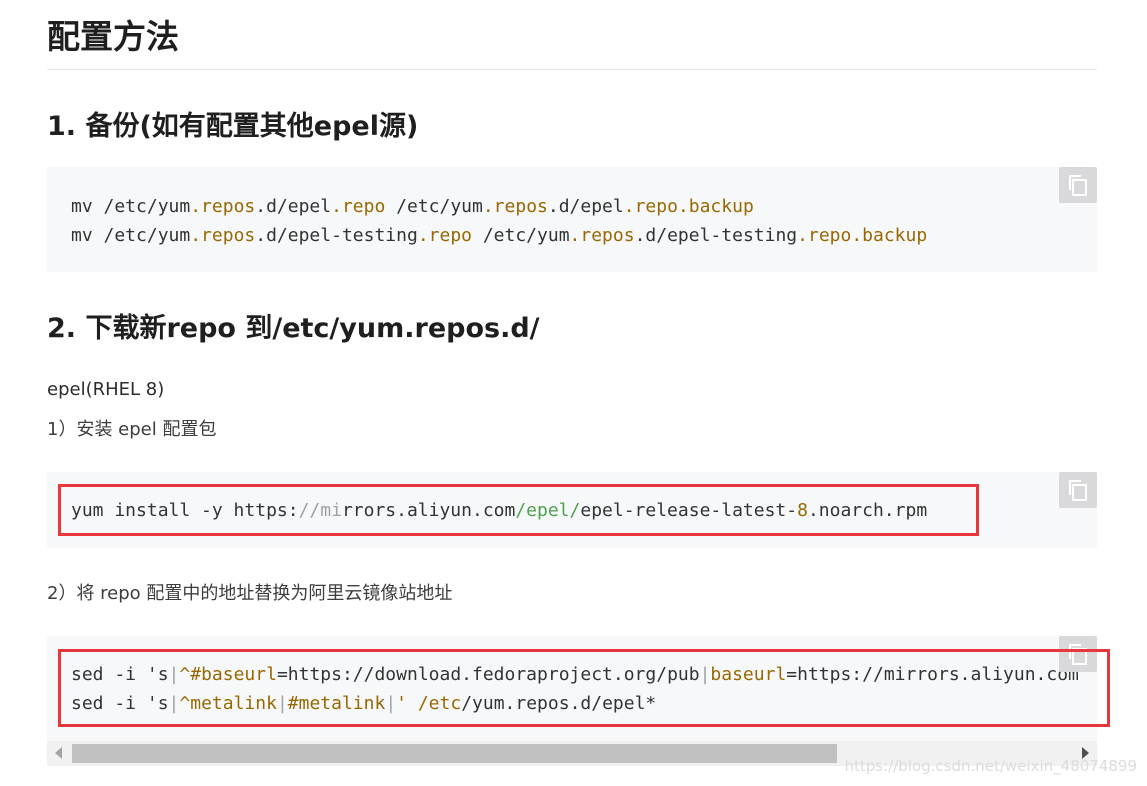  What do you see at coordinates (113, 36) in the screenshot?
I see `page-title: 配置方法` at bounding box center [113, 36].